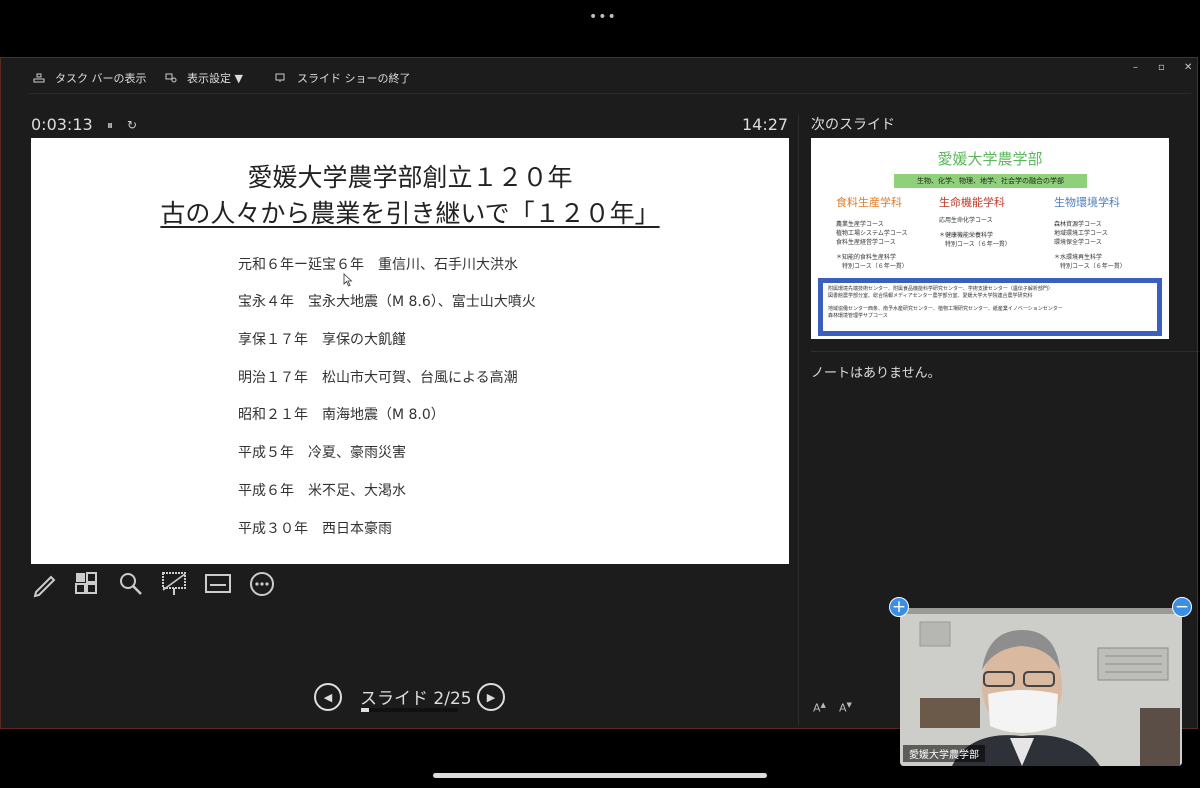 This screenshot has height=788, width=1200. Describe the element at coordinates (39, 78) in the screenshot. I see `taskbar-icon` at that location.